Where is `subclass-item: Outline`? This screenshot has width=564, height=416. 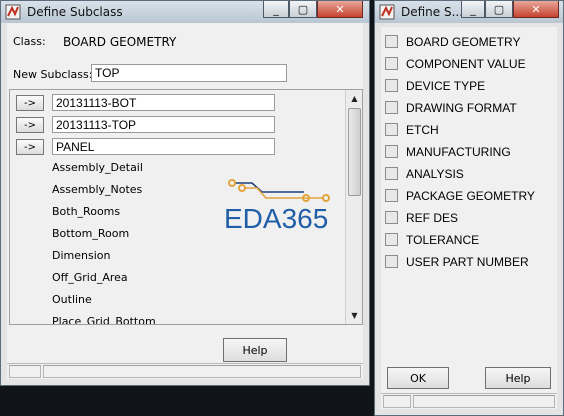
subclass-item: Outline is located at coordinates (72, 299).